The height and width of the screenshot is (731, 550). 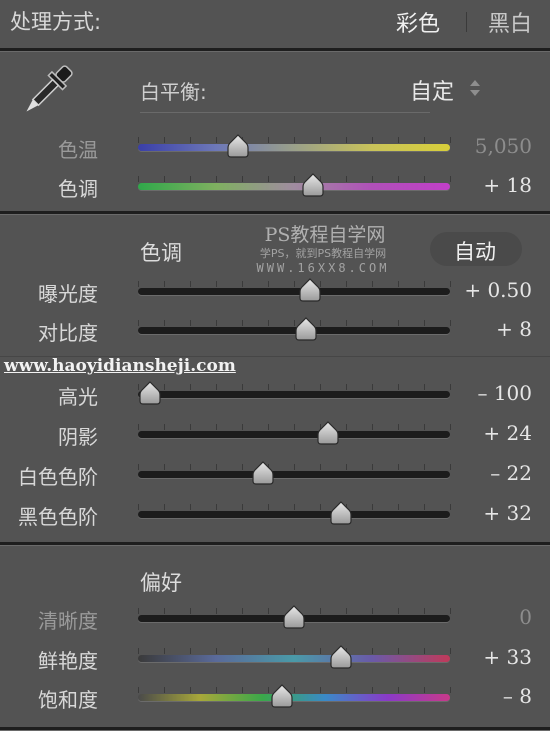 I want to click on saturation-label: 饱和度, so click(x=68, y=700).